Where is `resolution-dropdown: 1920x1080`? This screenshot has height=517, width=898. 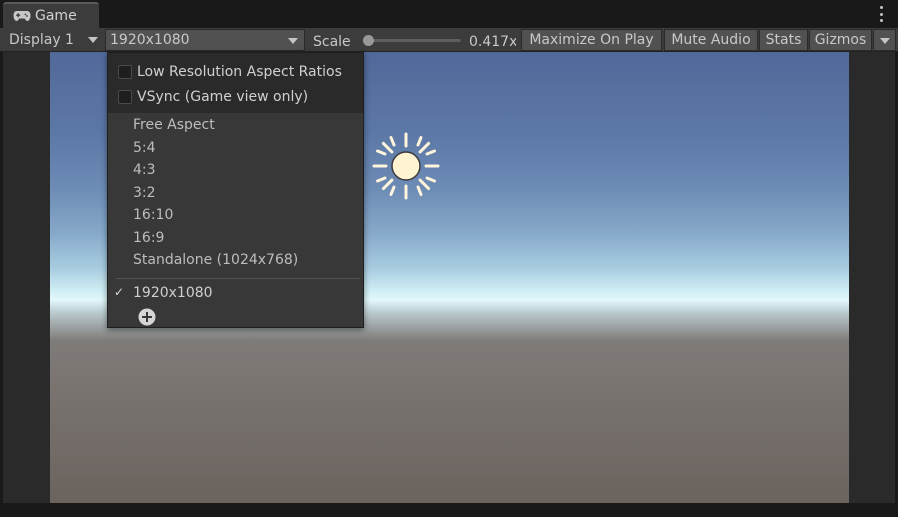
resolution-dropdown: 1920x1080 is located at coordinates (205, 40).